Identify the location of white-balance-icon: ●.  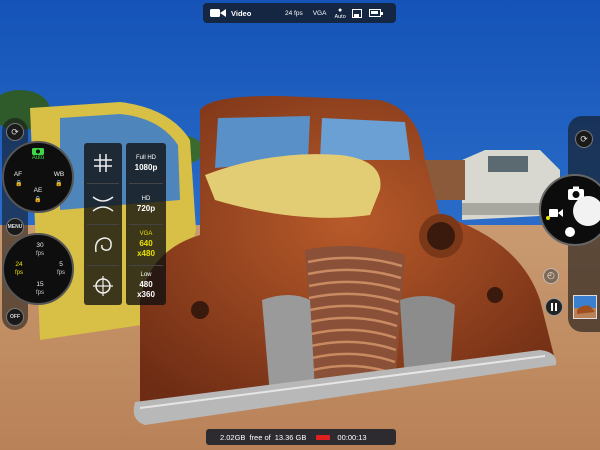
(340, 10).